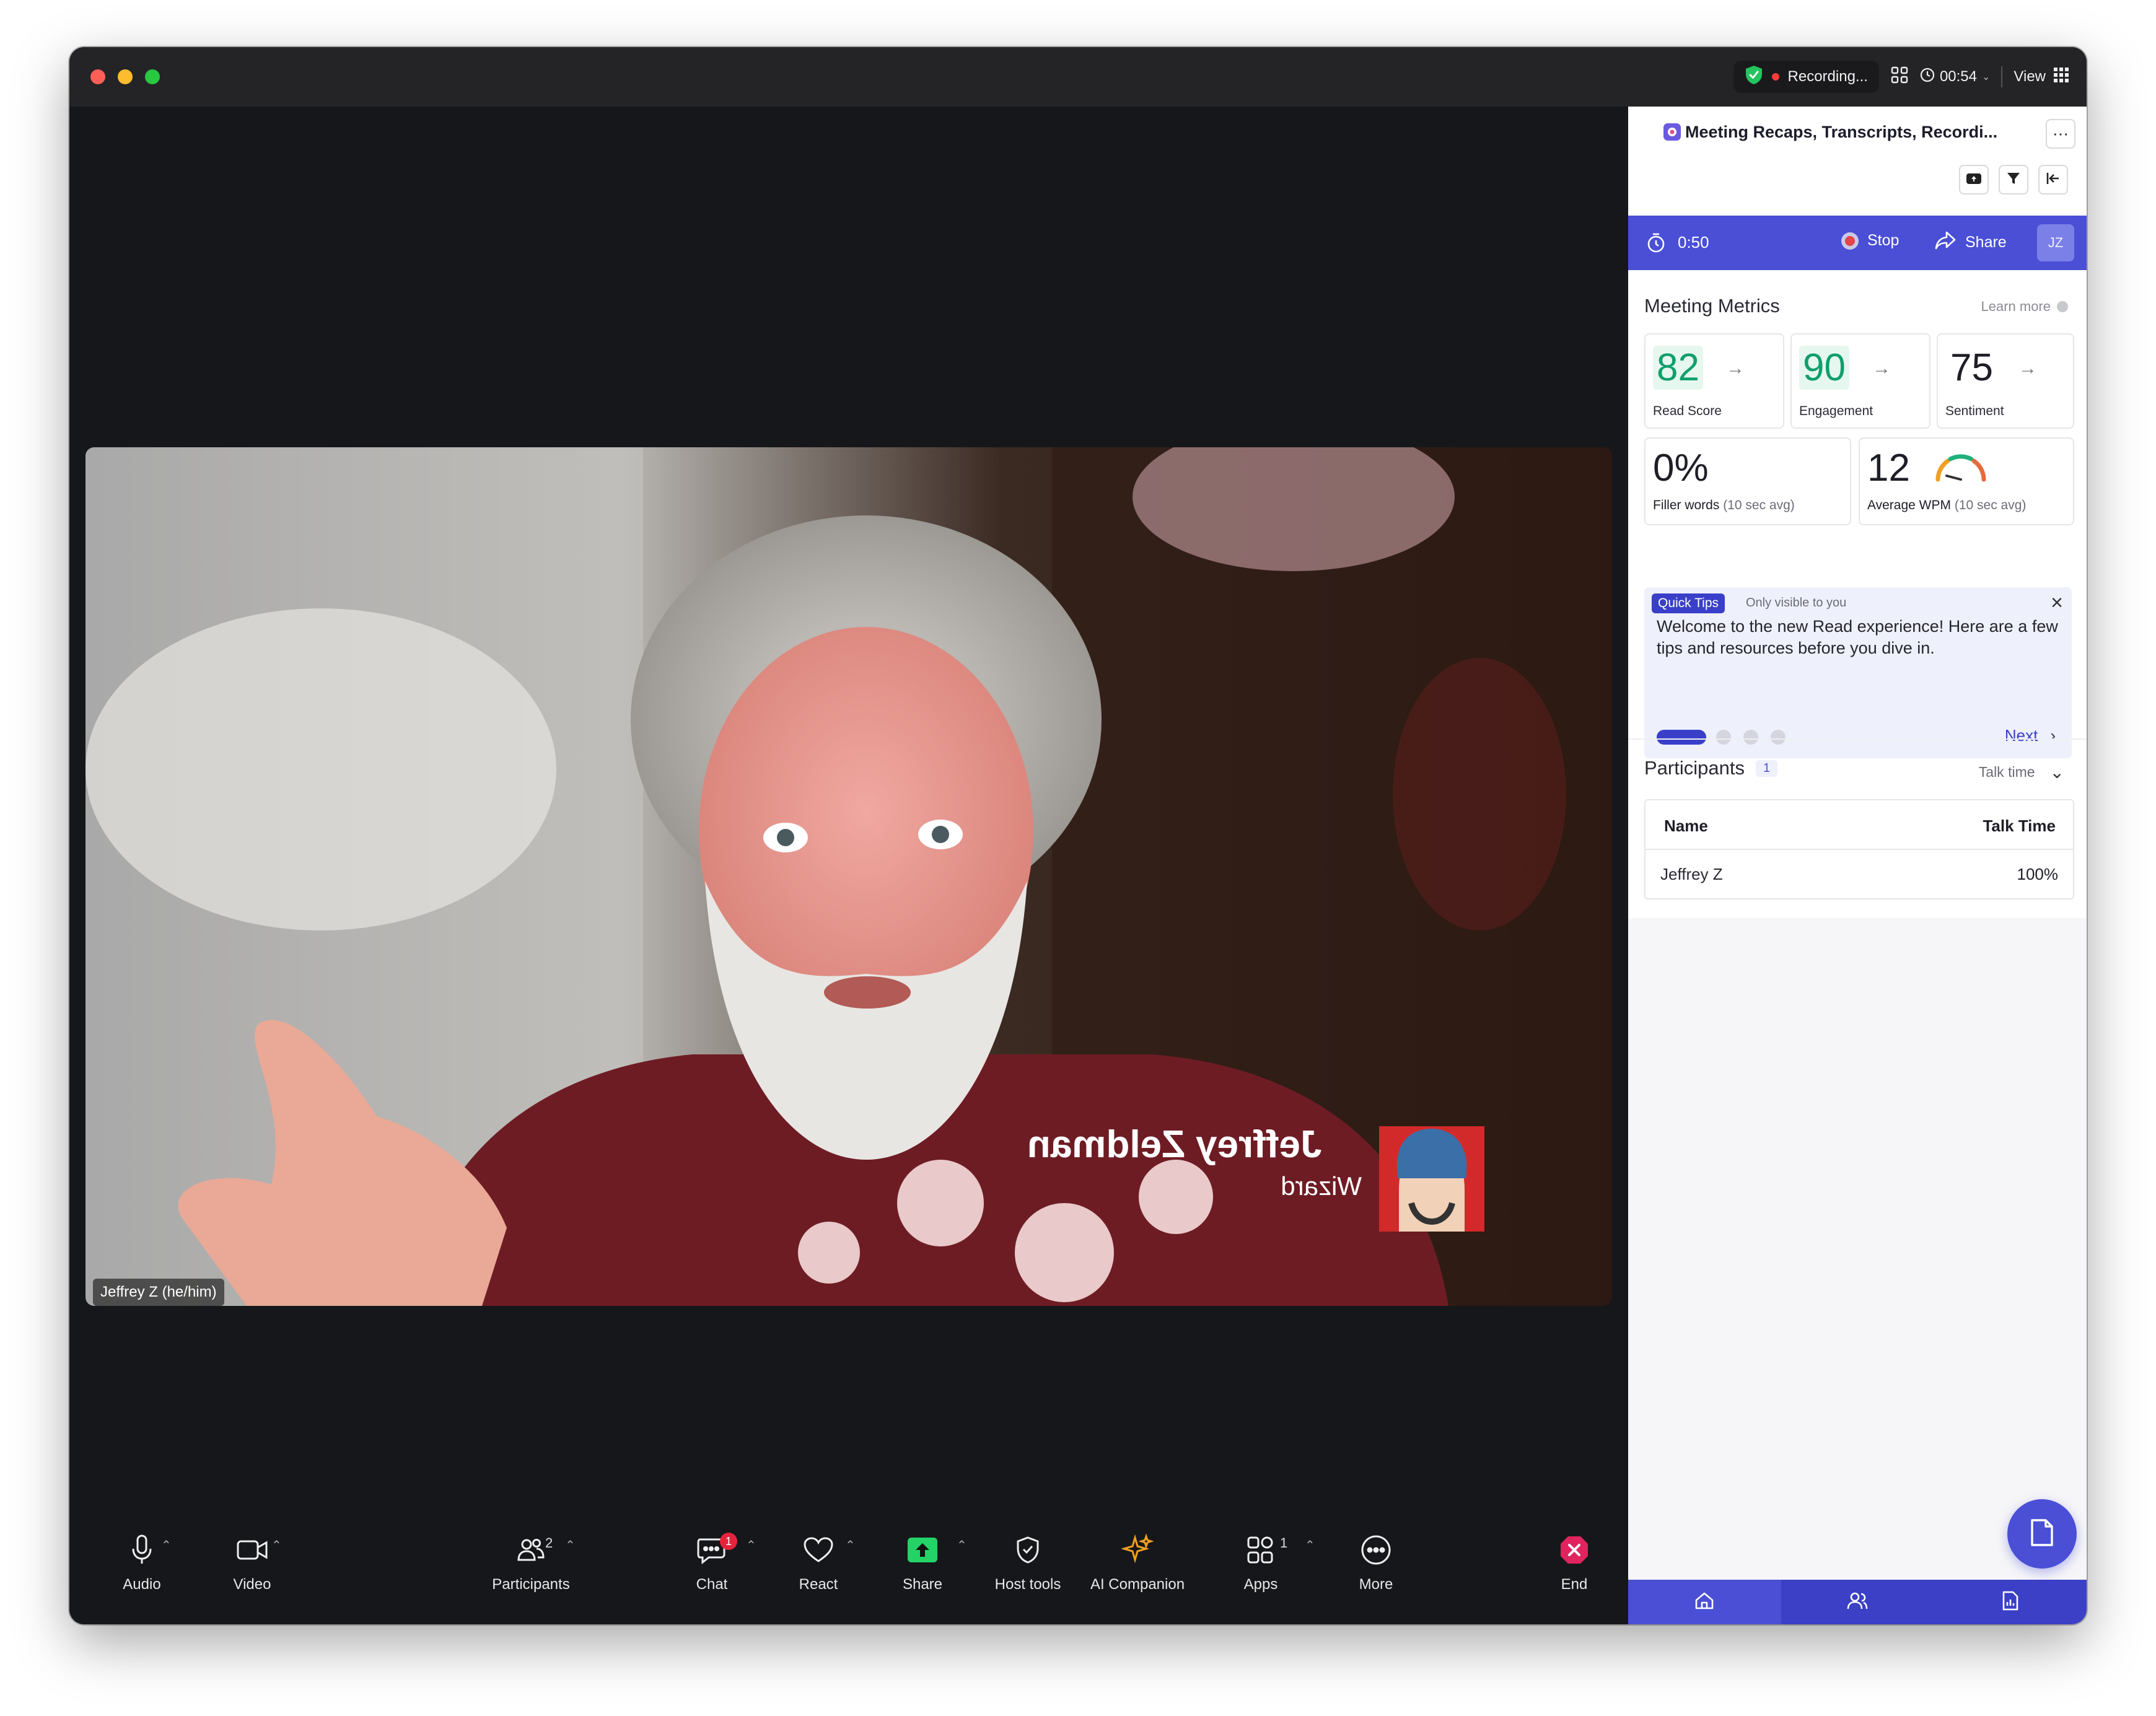 This screenshot has width=2156, height=1716. I want to click on filler-words-card: 0% Filler words (10 sec avg), so click(1747, 481).